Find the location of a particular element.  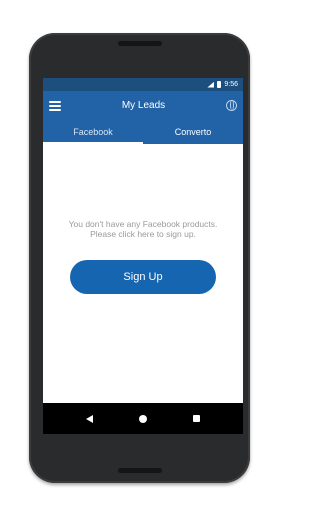

page-title: My Leads is located at coordinates (143, 105).